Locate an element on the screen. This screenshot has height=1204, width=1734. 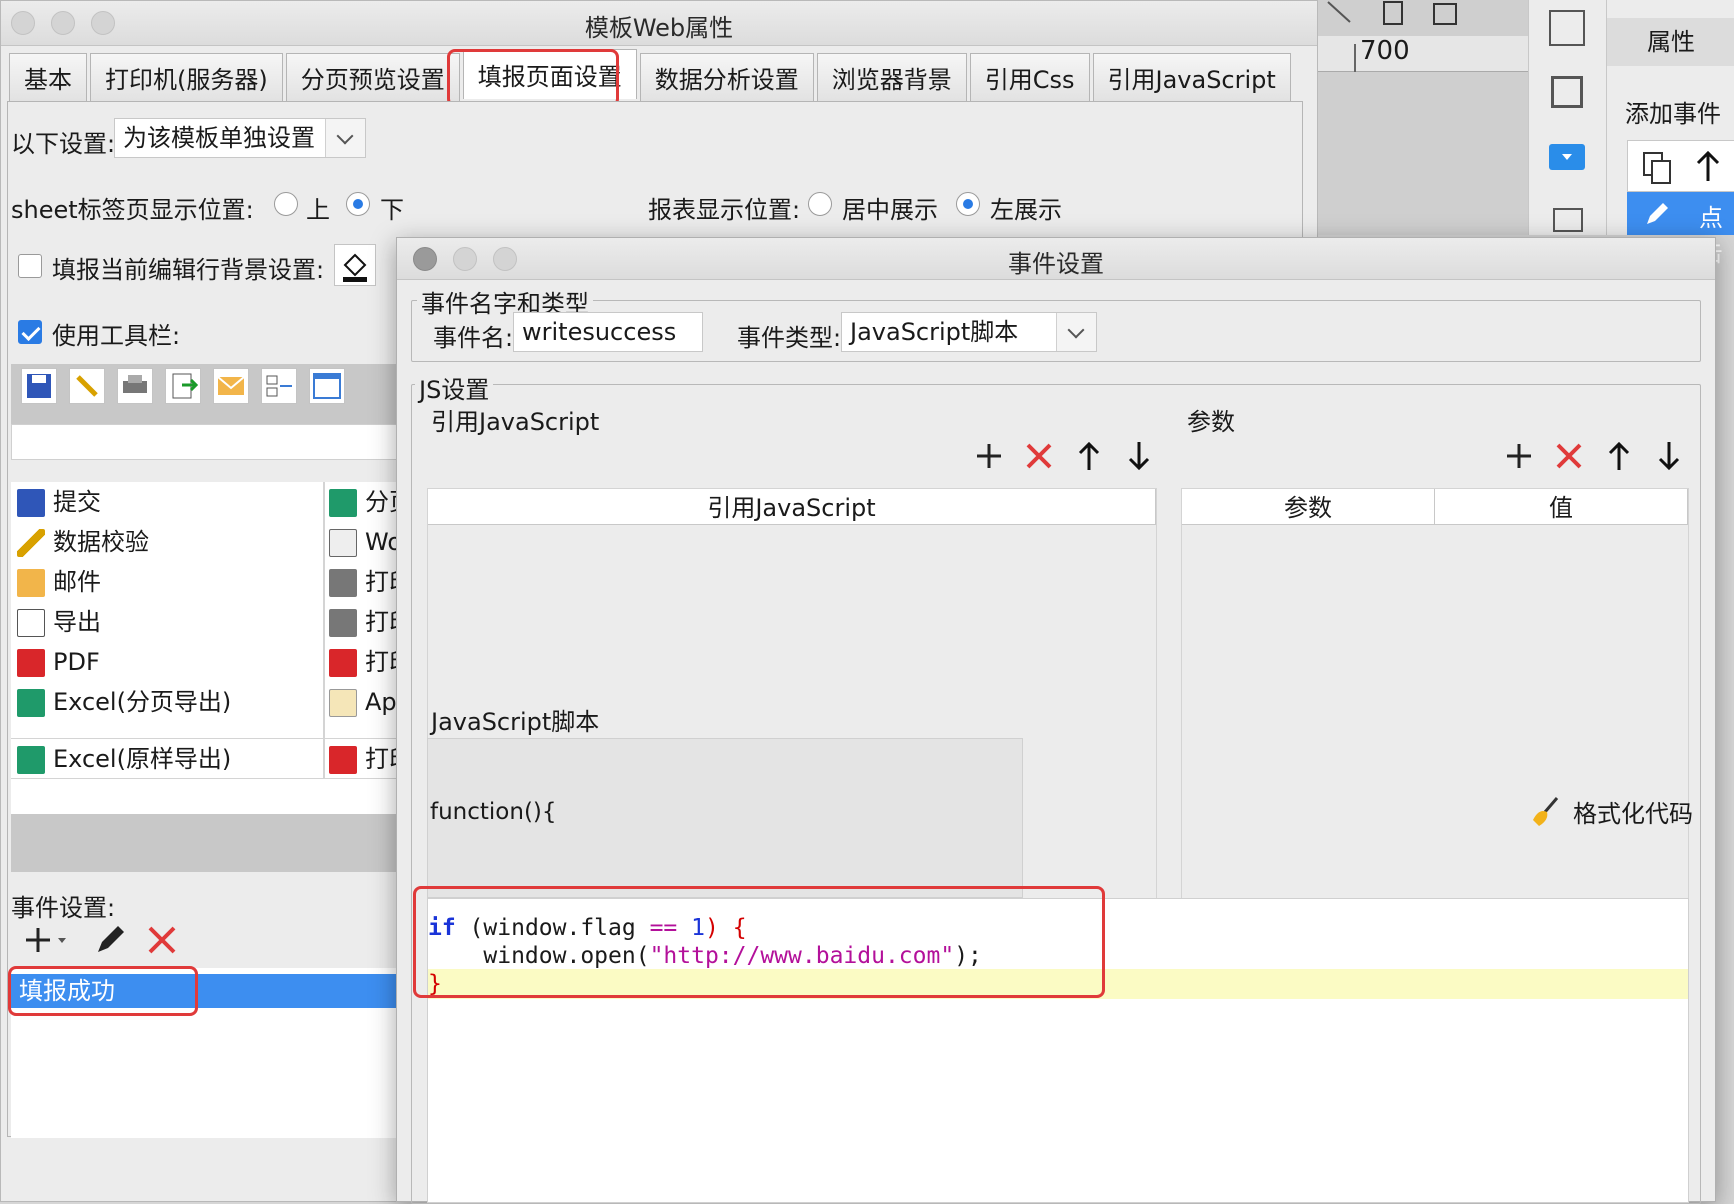
event-item-highlight is located at coordinates (103, 991).